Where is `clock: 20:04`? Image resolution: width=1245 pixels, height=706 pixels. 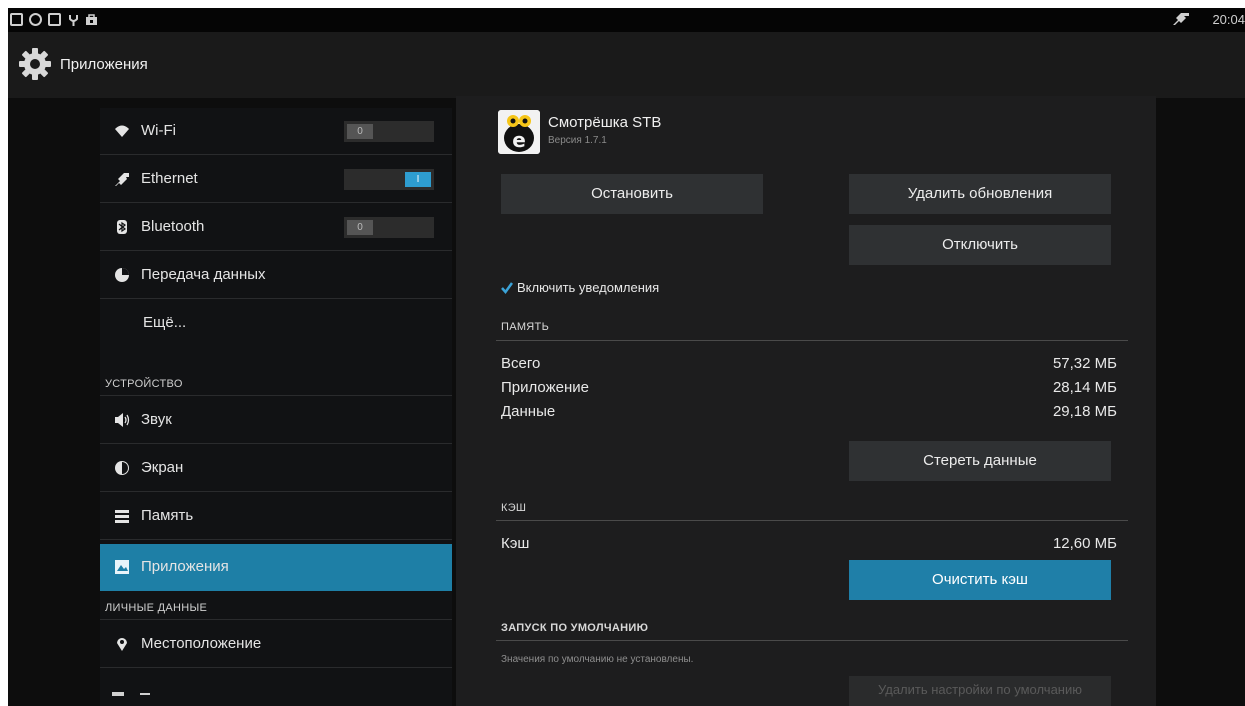
clock: 20:04 is located at coordinates (1228, 19).